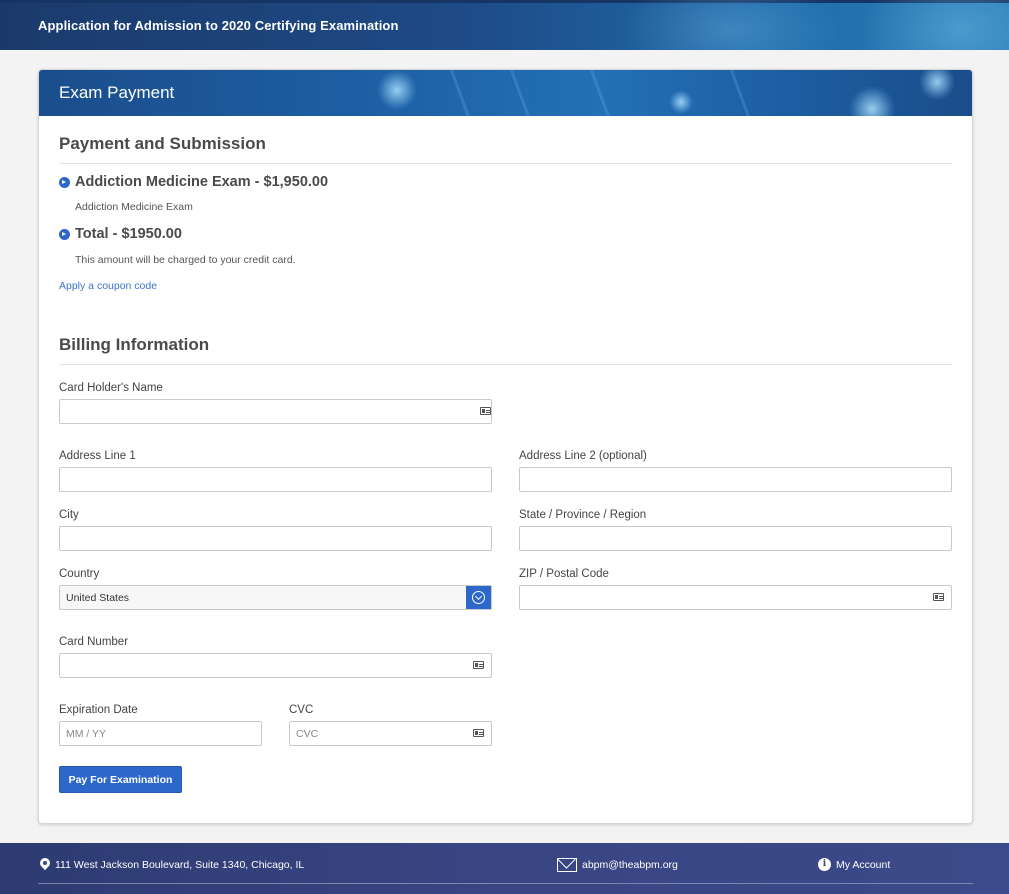 The height and width of the screenshot is (894, 1009). Describe the element at coordinates (275, 665) in the screenshot. I see `card-number-input` at that location.